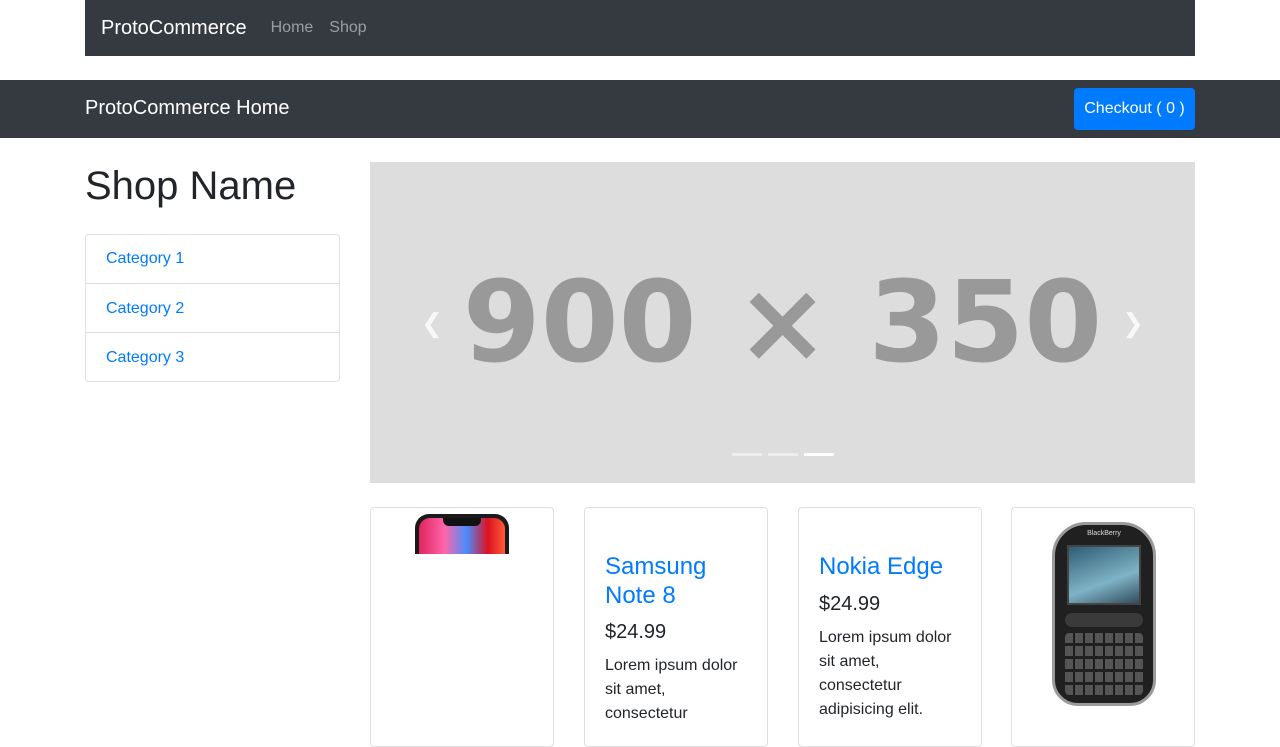 This screenshot has height=747, width=1280. What do you see at coordinates (145, 258) in the screenshot?
I see `category-link-1: Category 1` at bounding box center [145, 258].